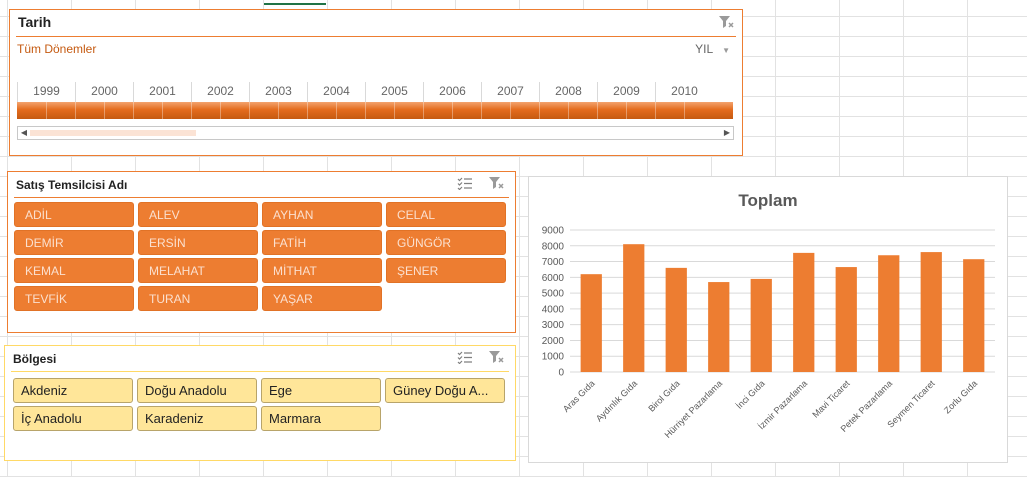 Image resolution: width=1027 pixels, height=477 pixels. Describe the element at coordinates (197, 390) in the screenshot. I see `region-filter-button: Doğu Anadolu` at that location.